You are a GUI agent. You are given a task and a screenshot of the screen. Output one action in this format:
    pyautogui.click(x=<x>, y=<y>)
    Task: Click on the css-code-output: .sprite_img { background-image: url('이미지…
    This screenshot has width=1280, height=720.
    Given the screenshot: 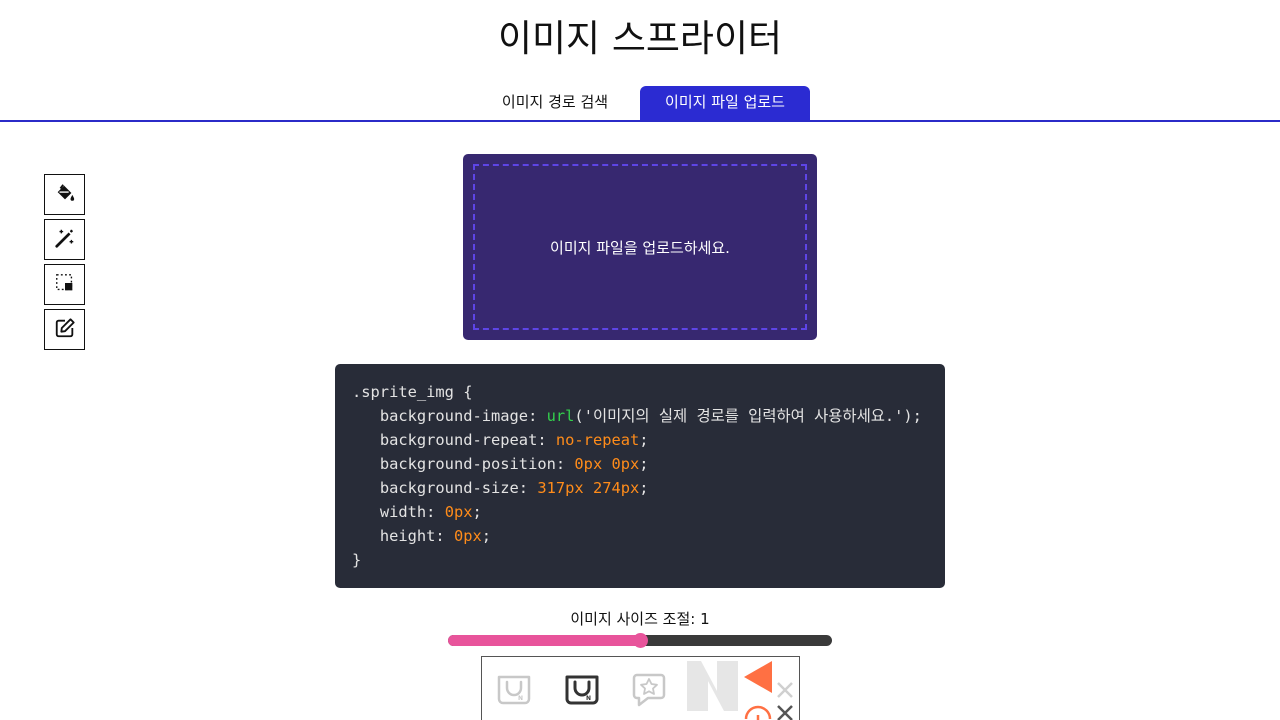 What is the action you would take?
    pyautogui.click(x=640, y=476)
    